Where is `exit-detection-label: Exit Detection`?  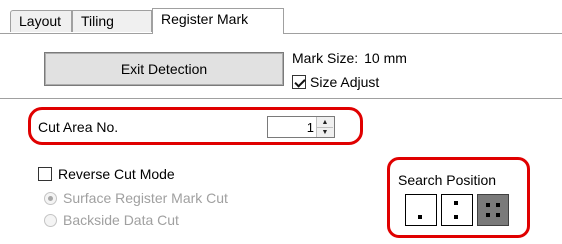
exit-detection-label: Exit Detection is located at coordinates (164, 69).